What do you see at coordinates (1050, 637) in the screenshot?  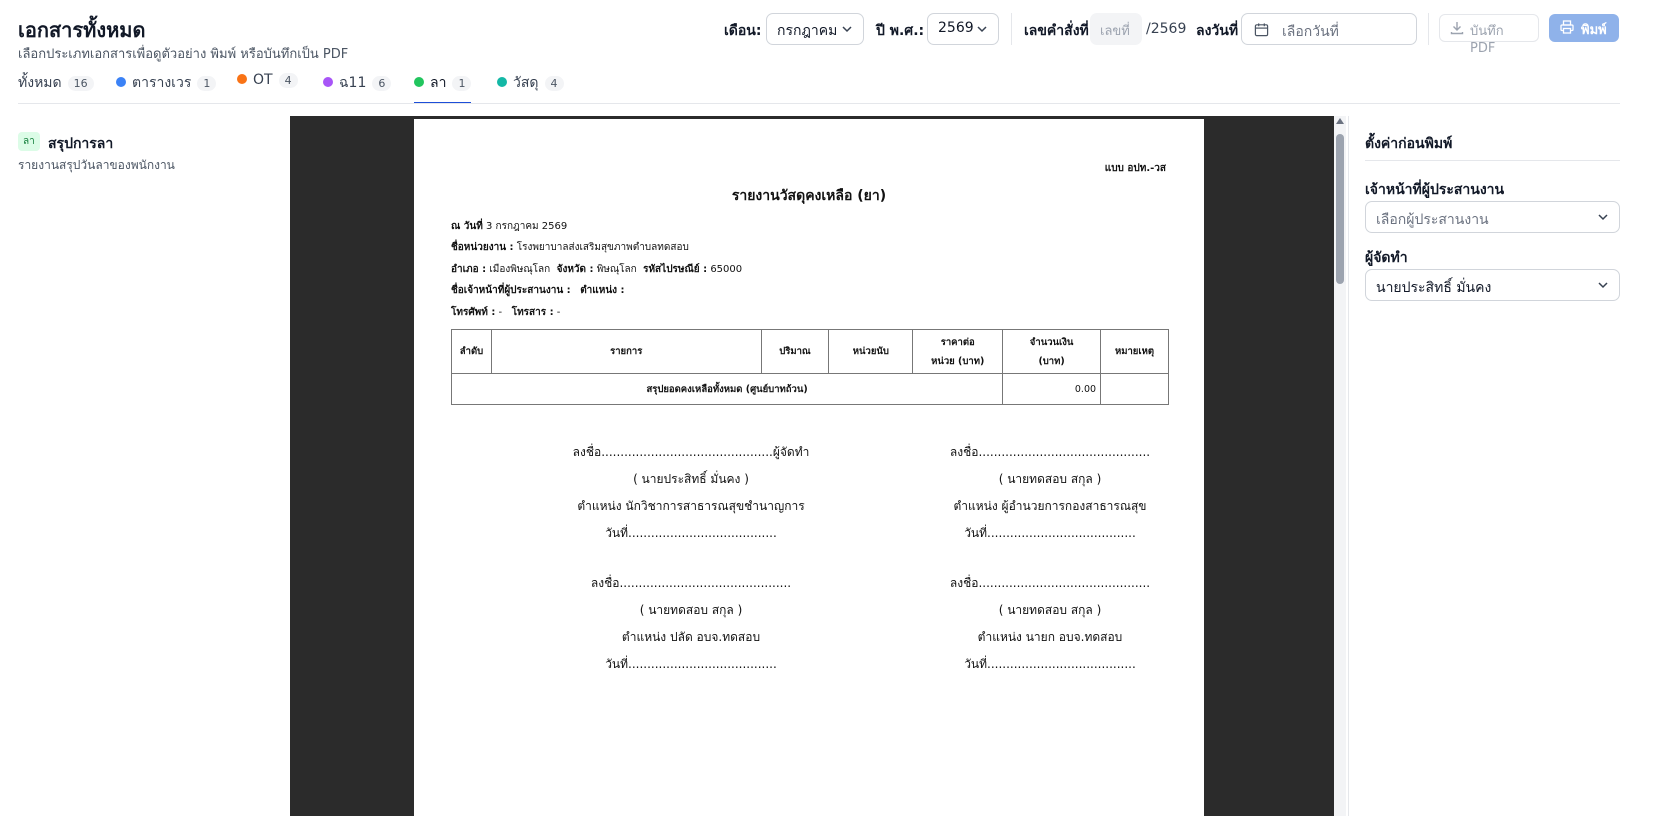 I see `signer-position: ตำแหน่ง นายก อบจ.ทดสอบ` at bounding box center [1050, 637].